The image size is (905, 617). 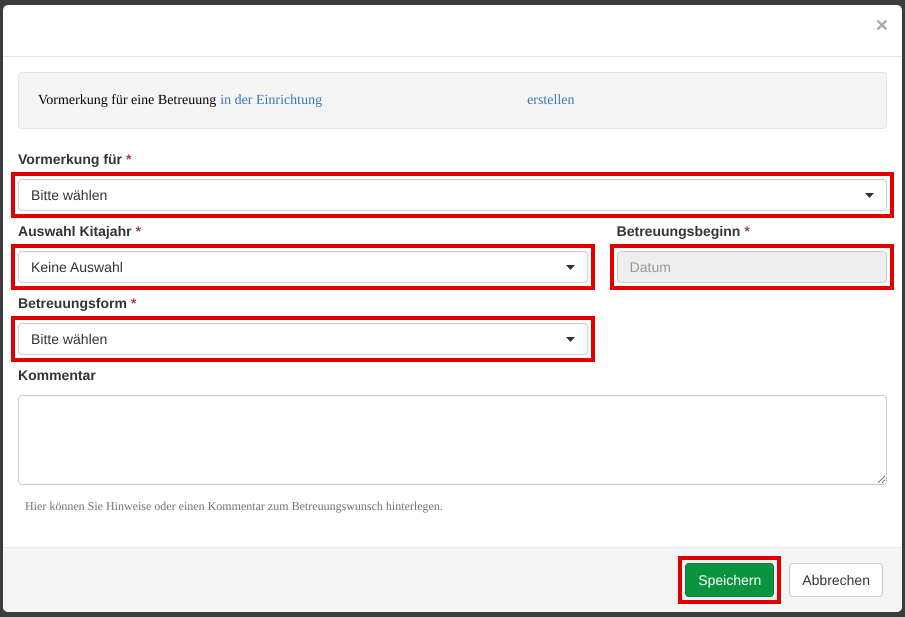 What do you see at coordinates (77, 303) in the screenshot?
I see `field-label: Betreuungsform *` at bounding box center [77, 303].